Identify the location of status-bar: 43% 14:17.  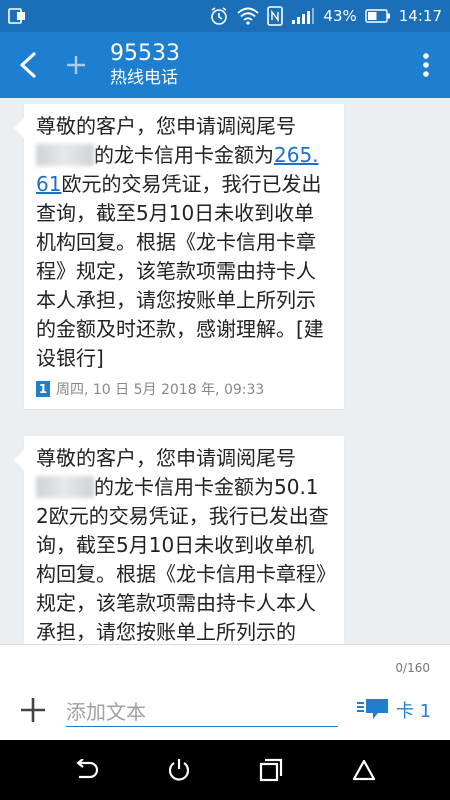
(225, 16).